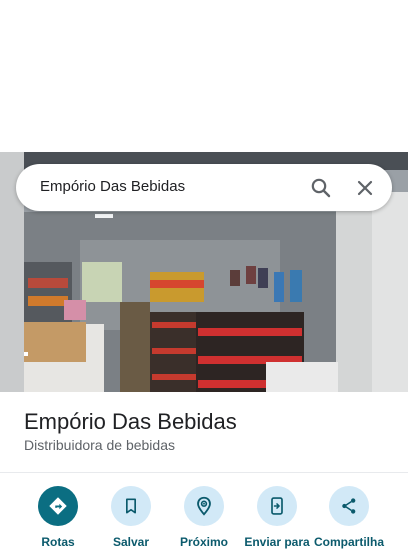 Image resolution: width=408 pixels, height=556 pixels. What do you see at coordinates (349, 506) in the screenshot?
I see `share-icon` at bounding box center [349, 506].